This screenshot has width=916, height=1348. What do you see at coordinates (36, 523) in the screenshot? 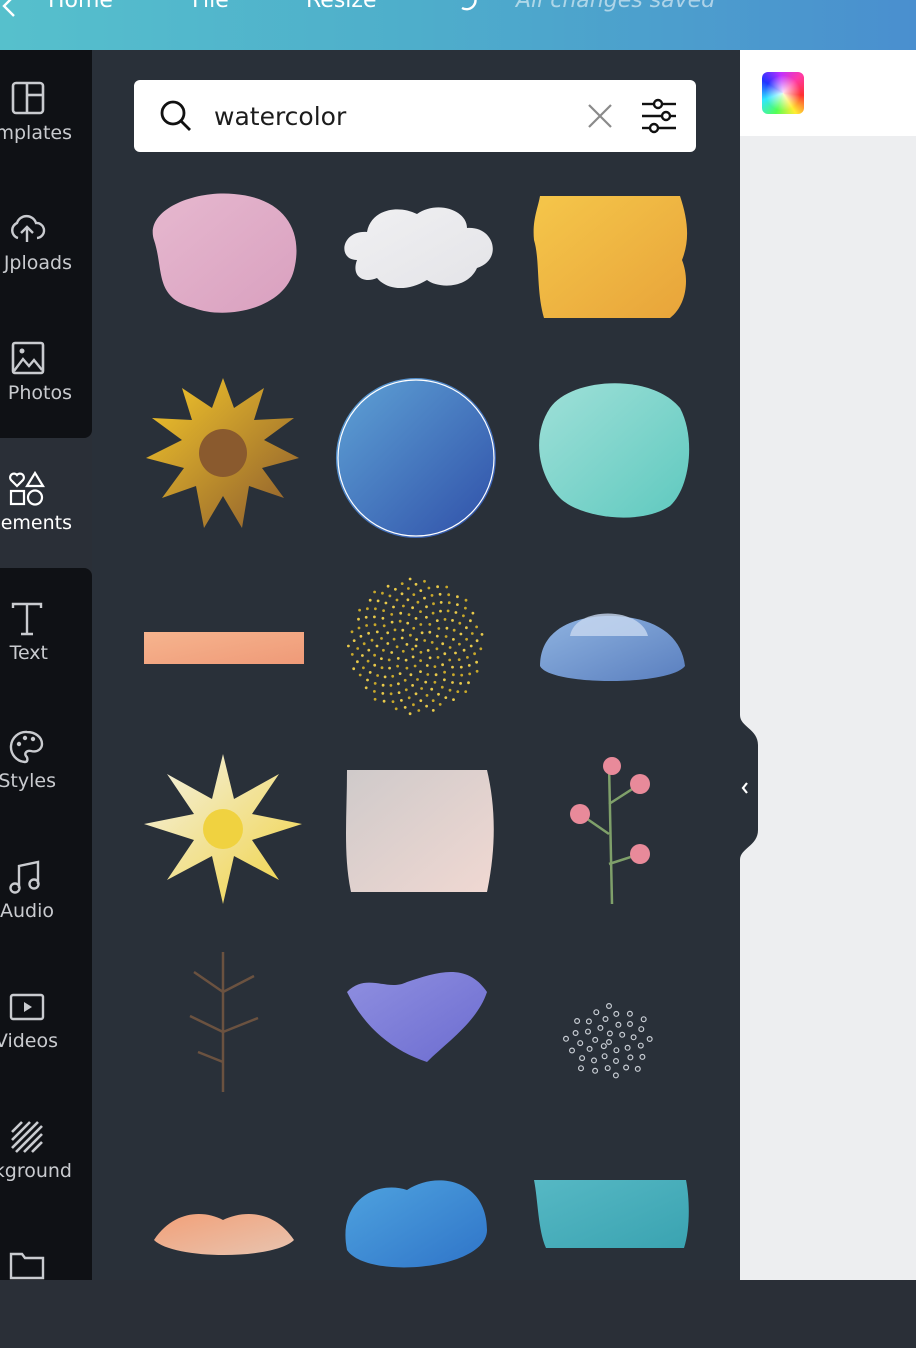
I see `sidebar-label: ements` at bounding box center [36, 523].